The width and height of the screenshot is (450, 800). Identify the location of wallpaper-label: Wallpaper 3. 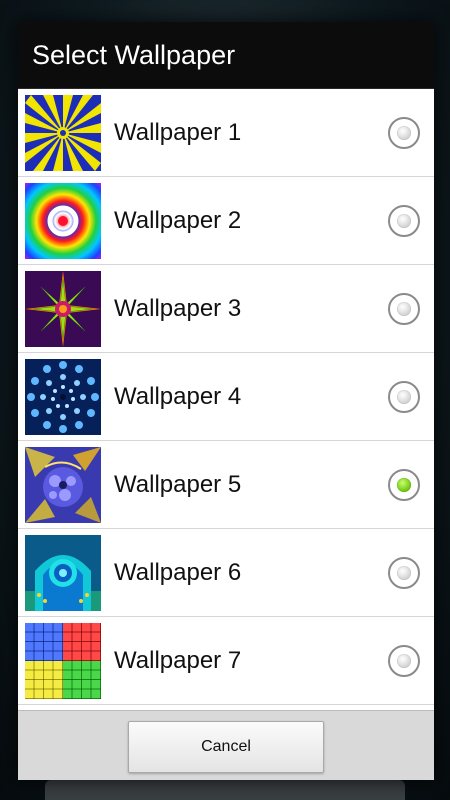
(178, 308).